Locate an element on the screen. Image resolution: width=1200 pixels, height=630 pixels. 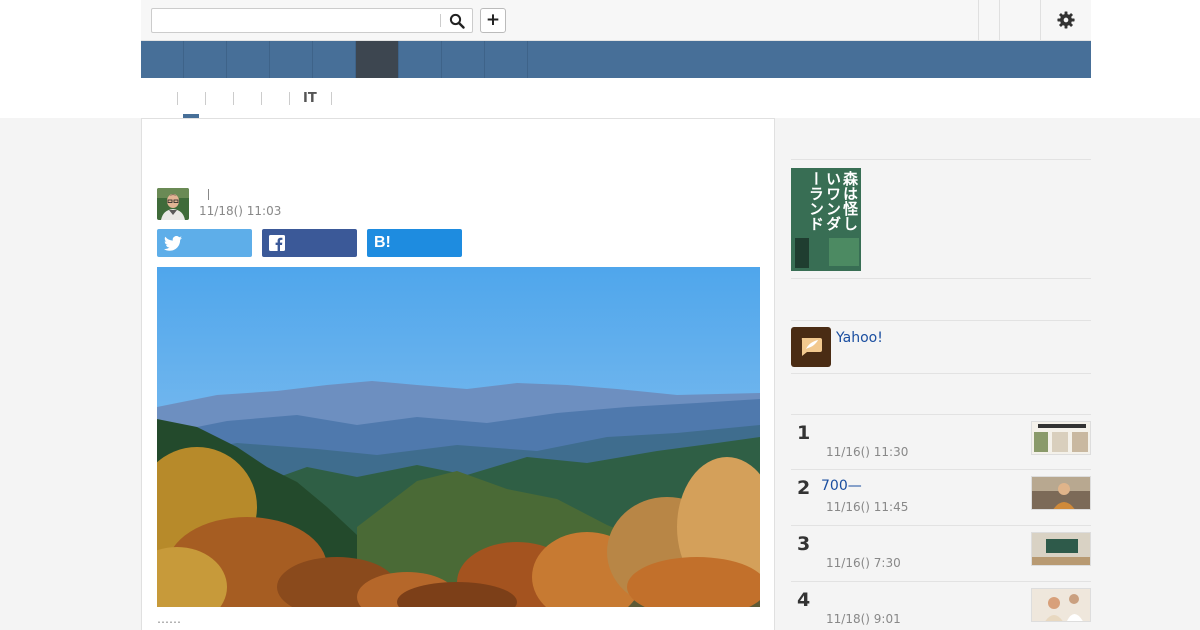
ranking-date: 11/18() 9:01 is located at coordinates (863, 619).